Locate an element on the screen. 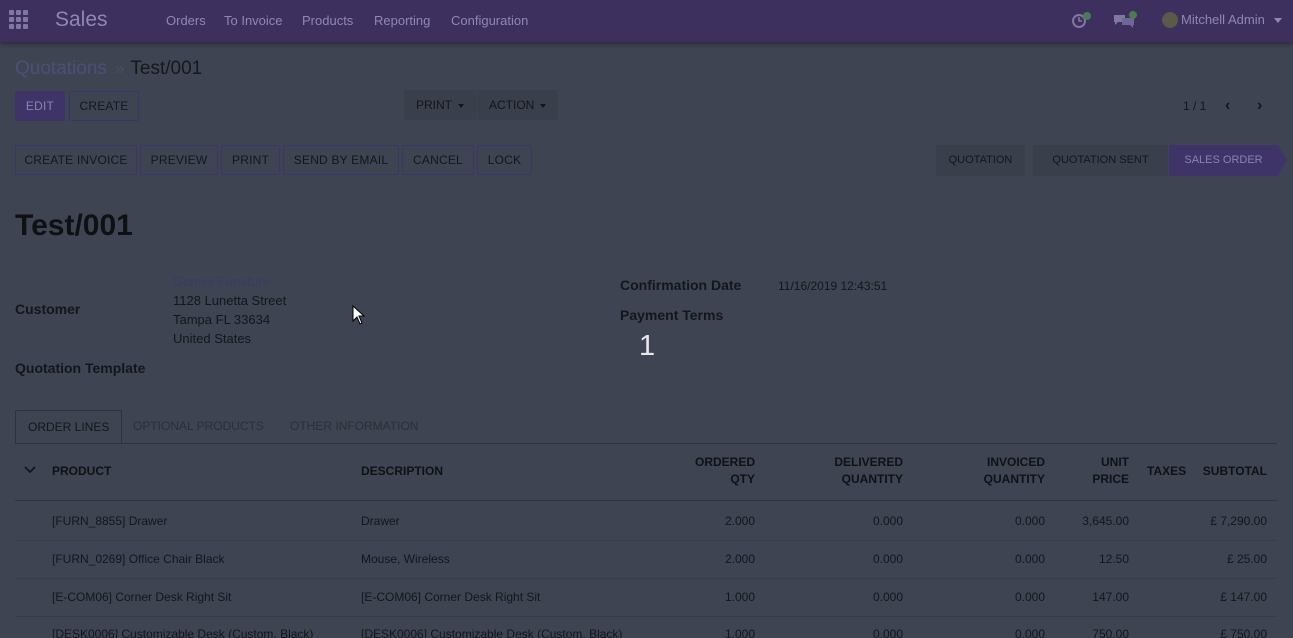 The width and height of the screenshot is (1293, 638). row1-delivered: 0.000 is located at coordinates (843, 521).